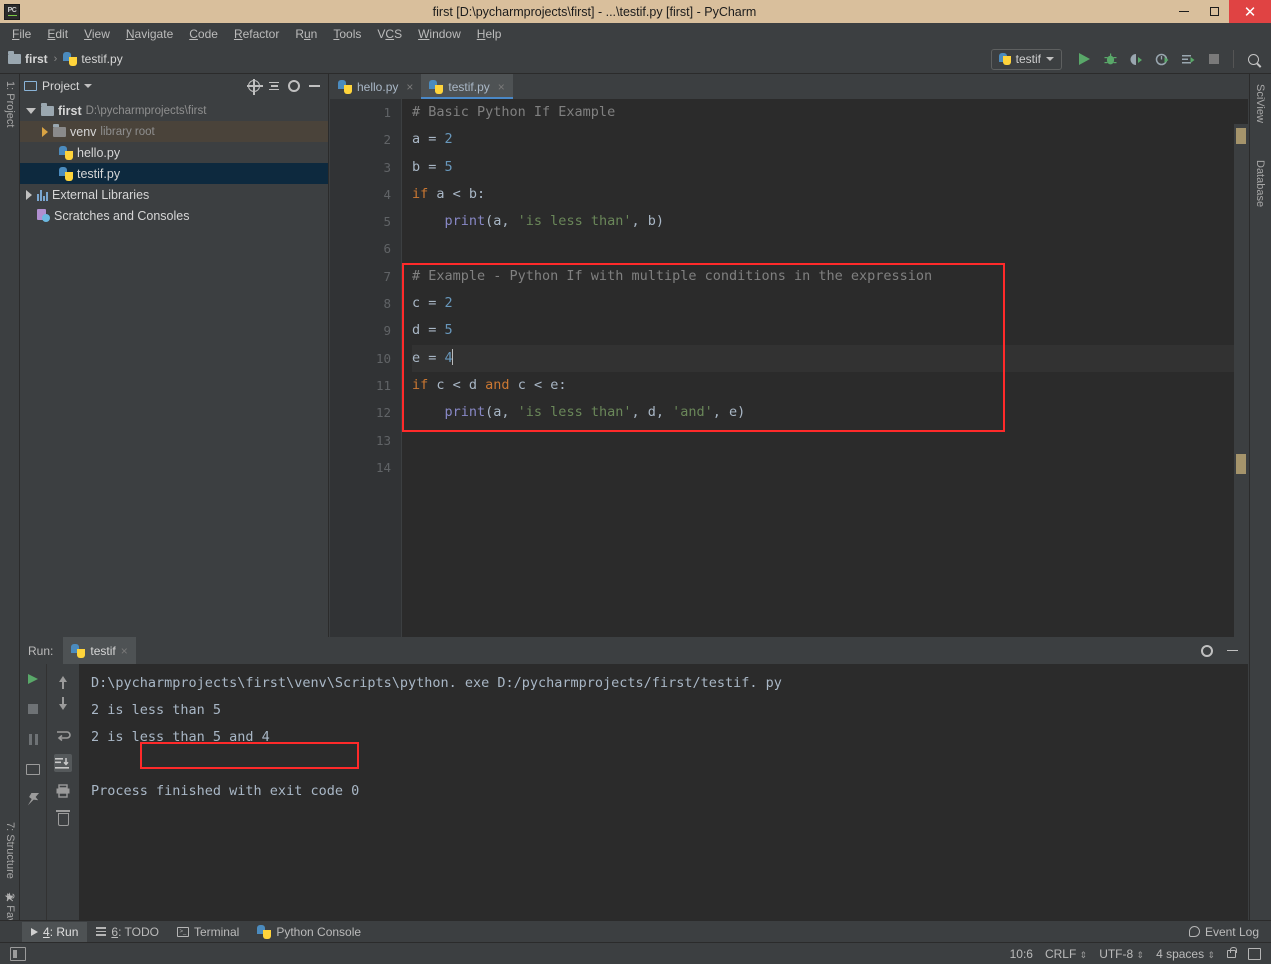  Describe the element at coordinates (1253, 59) in the screenshot. I see `search-everywhere-icon` at that location.